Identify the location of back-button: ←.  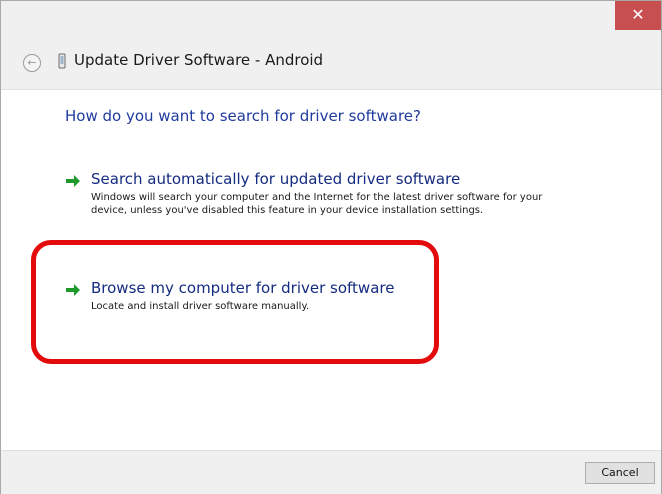
(32, 63).